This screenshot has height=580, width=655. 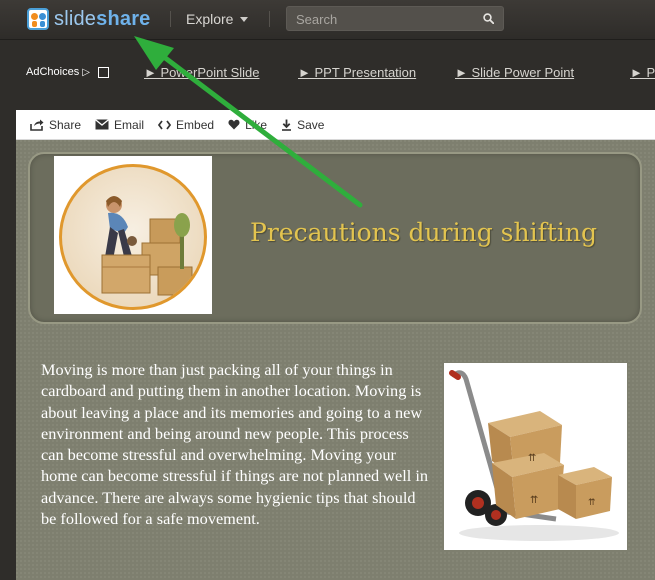 I want to click on ad-link-truncated: ► P, so click(x=642, y=72).